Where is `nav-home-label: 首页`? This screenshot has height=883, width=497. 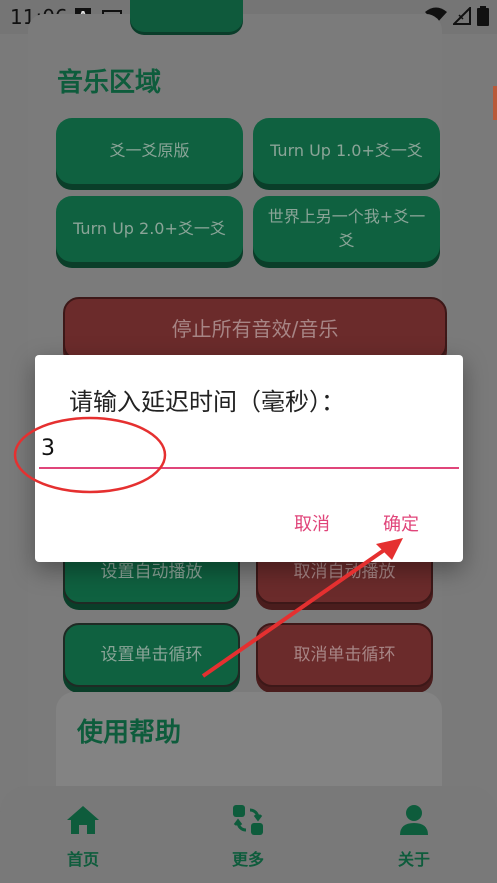
nav-home-label: 首页 is located at coordinates (82, 859).